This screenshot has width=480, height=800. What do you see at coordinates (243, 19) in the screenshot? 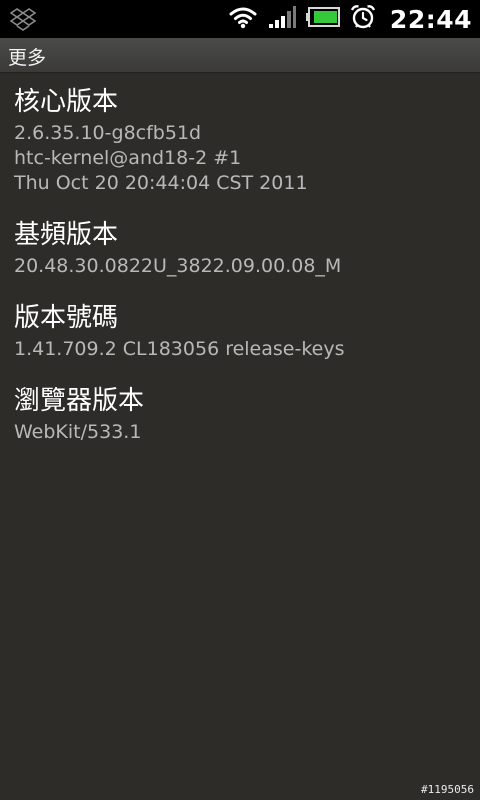
I see `wifi-icon` at bounding box center [243, 19].